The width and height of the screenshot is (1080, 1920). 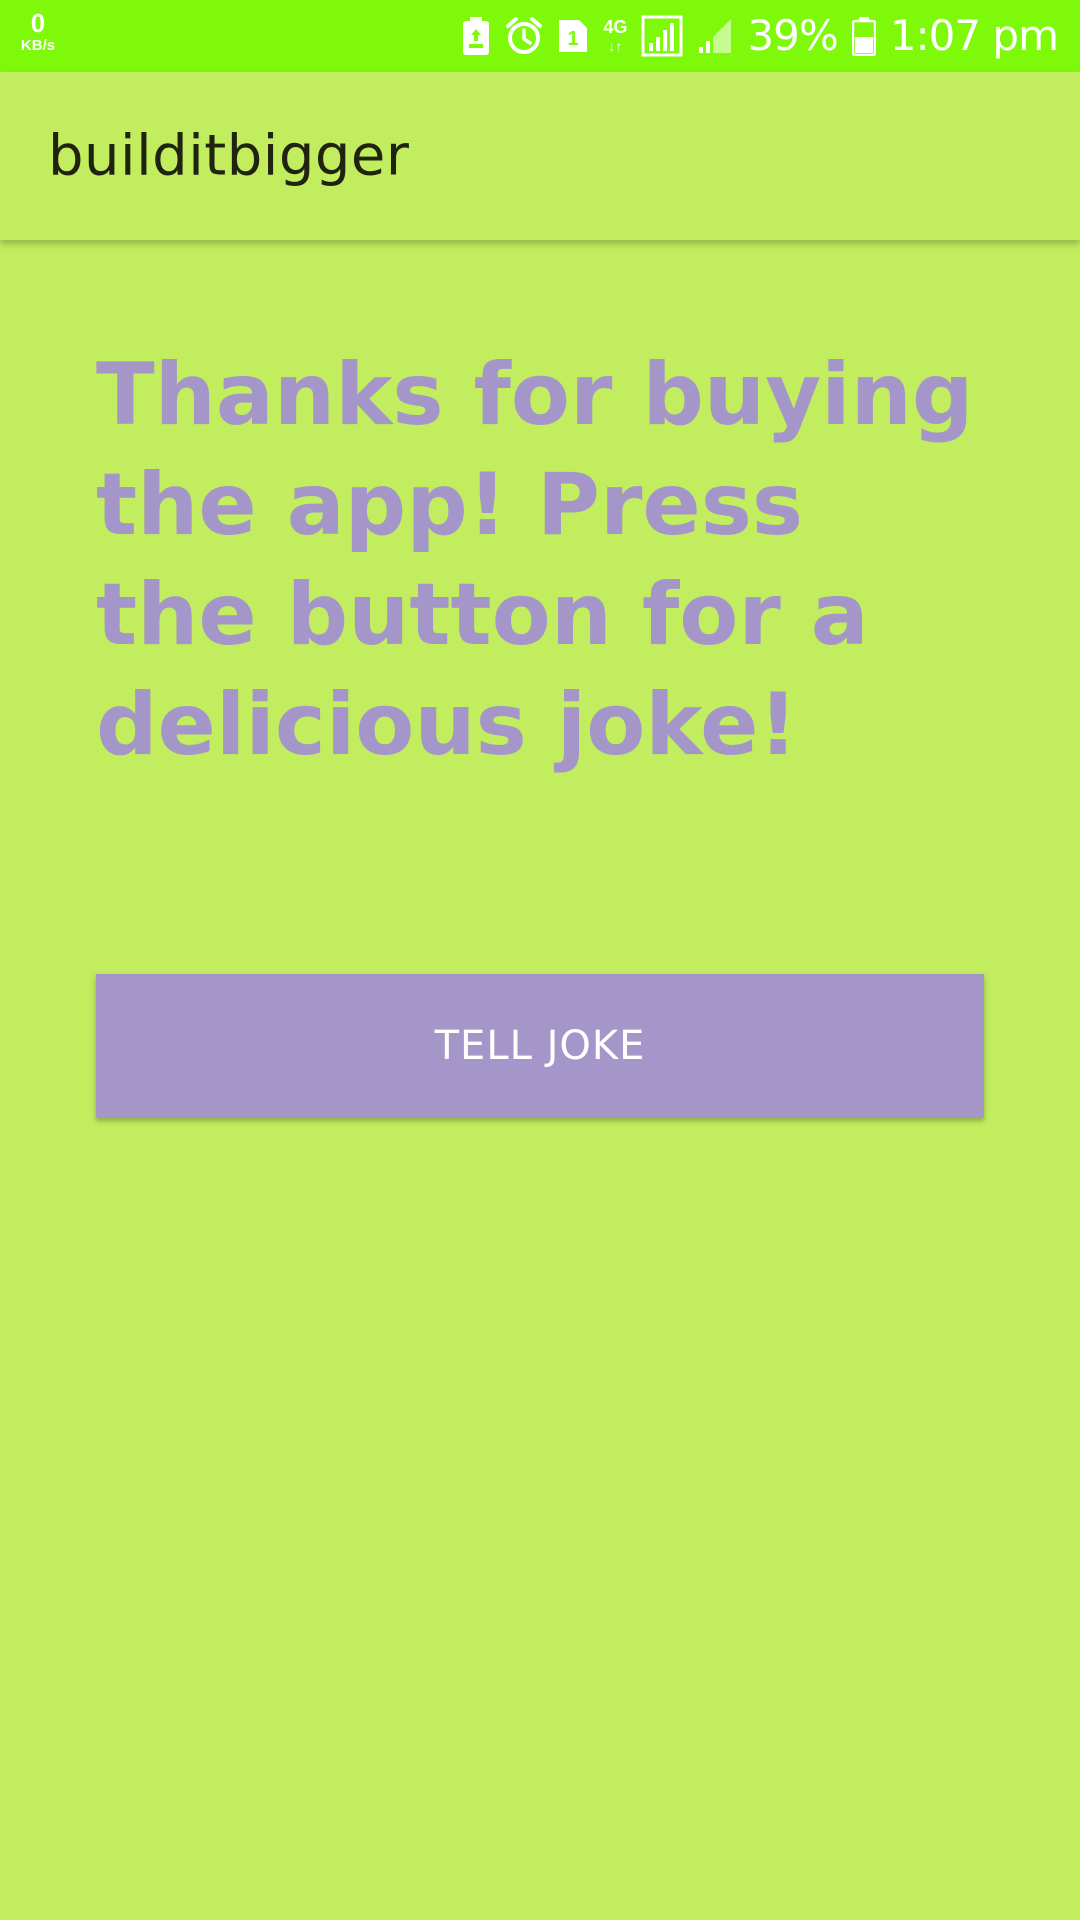 I want to click on signal-icon, so click(x=662, y=36).